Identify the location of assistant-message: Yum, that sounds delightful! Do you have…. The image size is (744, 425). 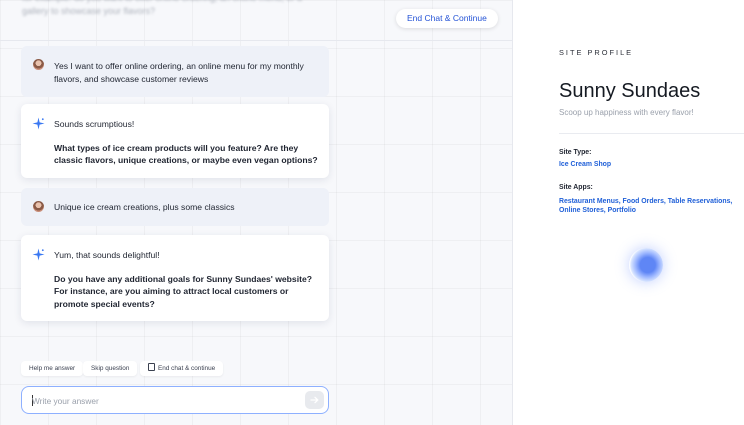
(175, 278).